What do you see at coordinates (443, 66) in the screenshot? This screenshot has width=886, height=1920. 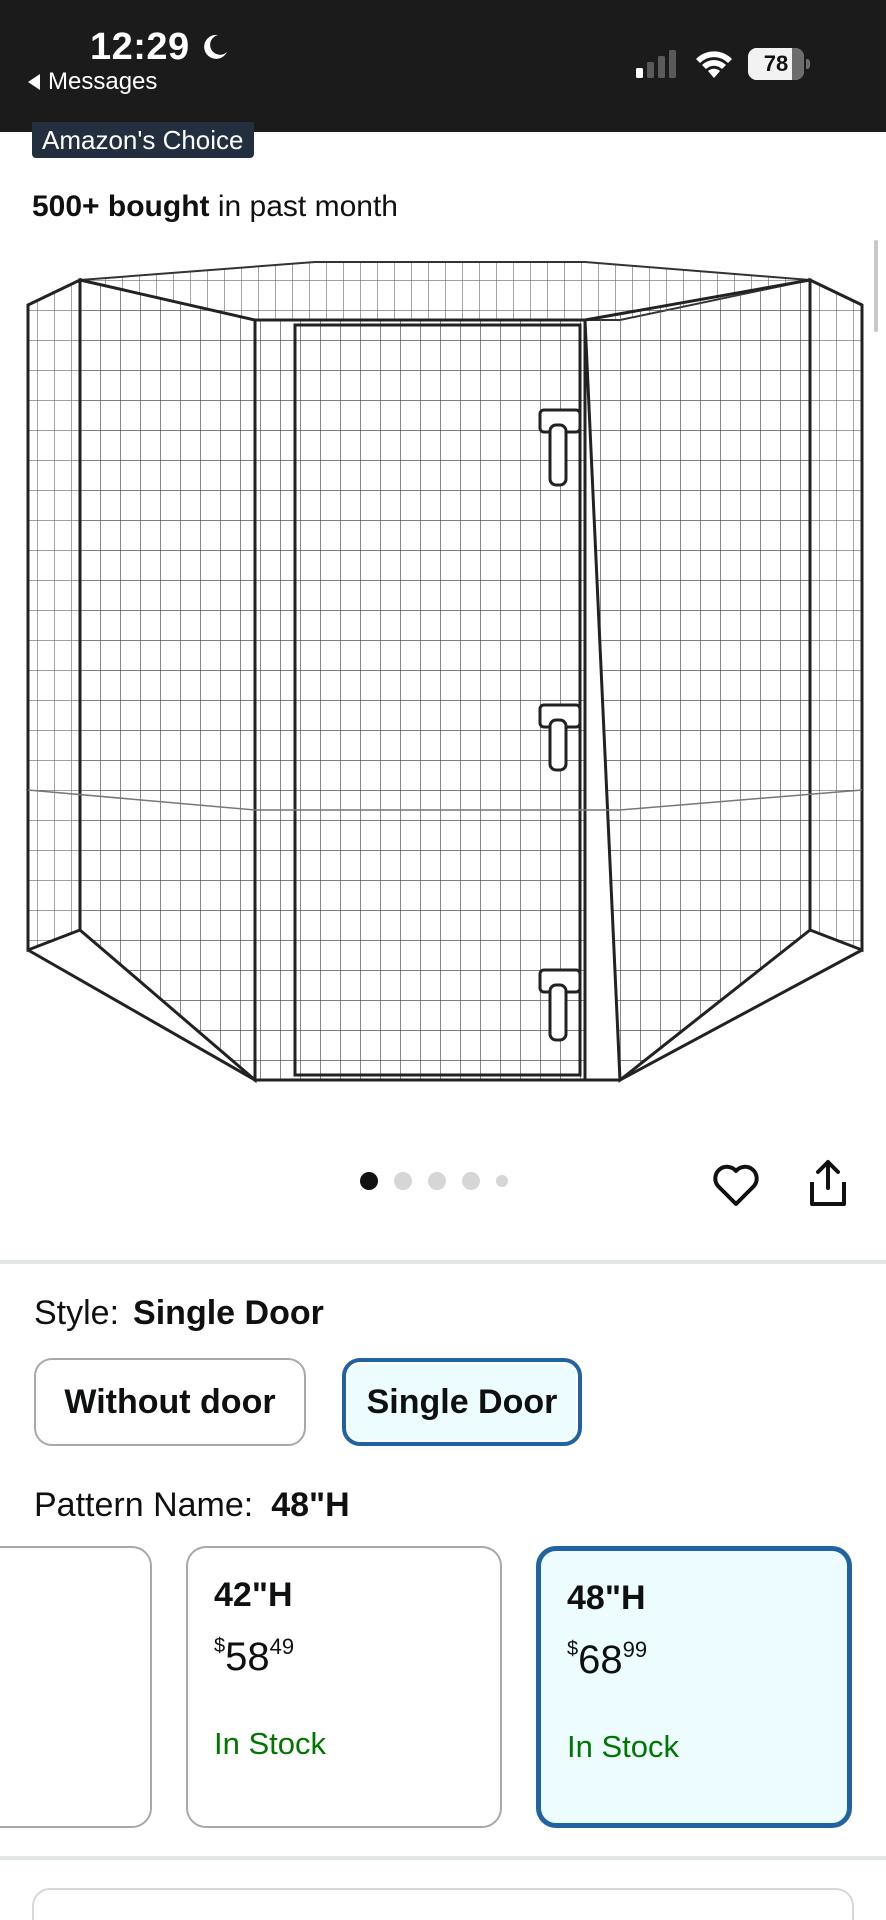 I see `status-bar: 12:29 Messages 78` at bounding box center [443, 66].